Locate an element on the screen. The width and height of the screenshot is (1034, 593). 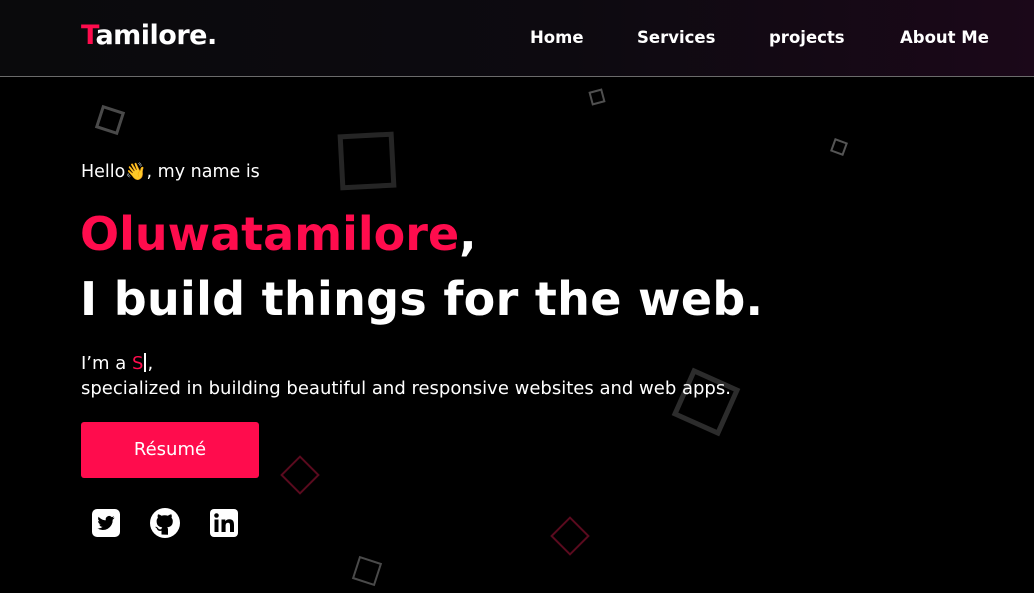
typing-intro: I’m a S, is located at coordinates (117, 364).